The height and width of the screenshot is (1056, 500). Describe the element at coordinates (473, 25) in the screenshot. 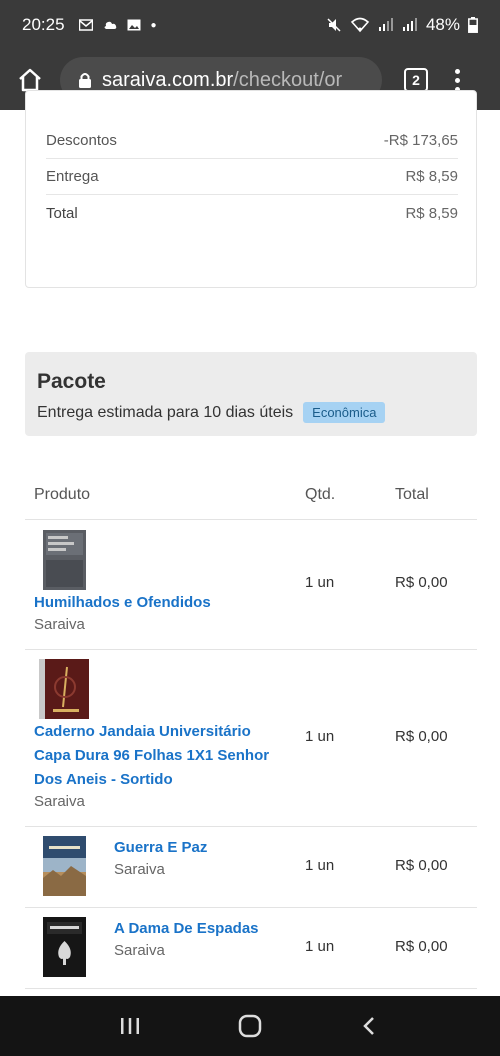

I see `battery-icon` at that location.